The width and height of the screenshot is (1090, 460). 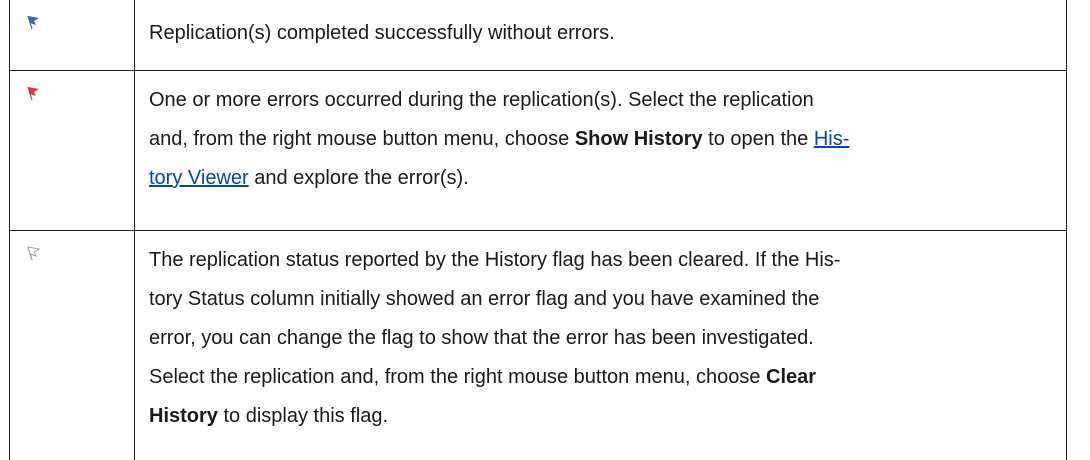 I want to click on history-viewer-link: tory Viewer, so click(x=199, y=178).